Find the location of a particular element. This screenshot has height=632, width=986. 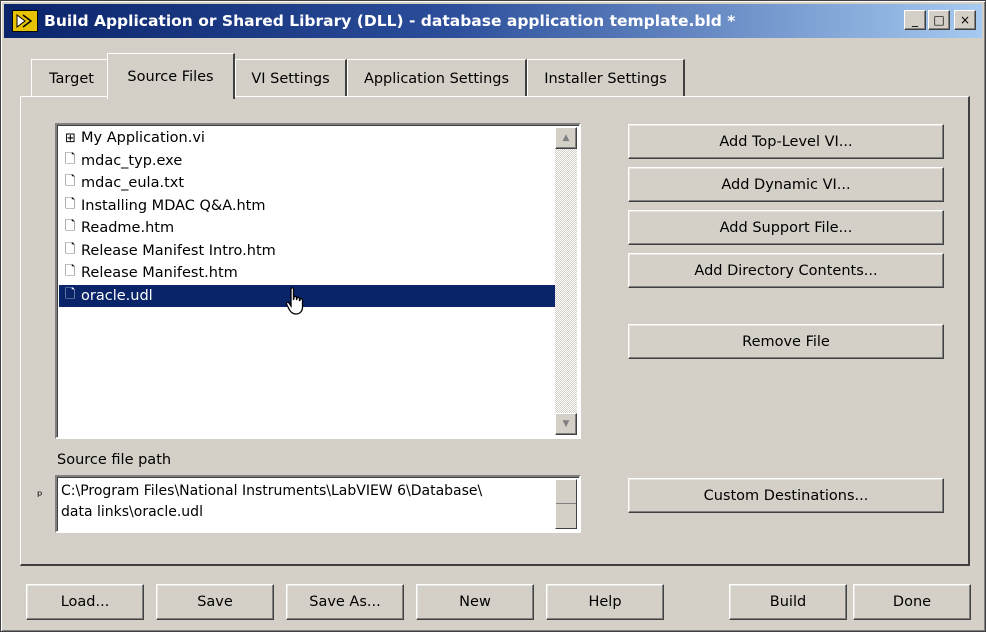

list-item: 🗋 Release Manifest.htm is located at coordinates (308, 273).